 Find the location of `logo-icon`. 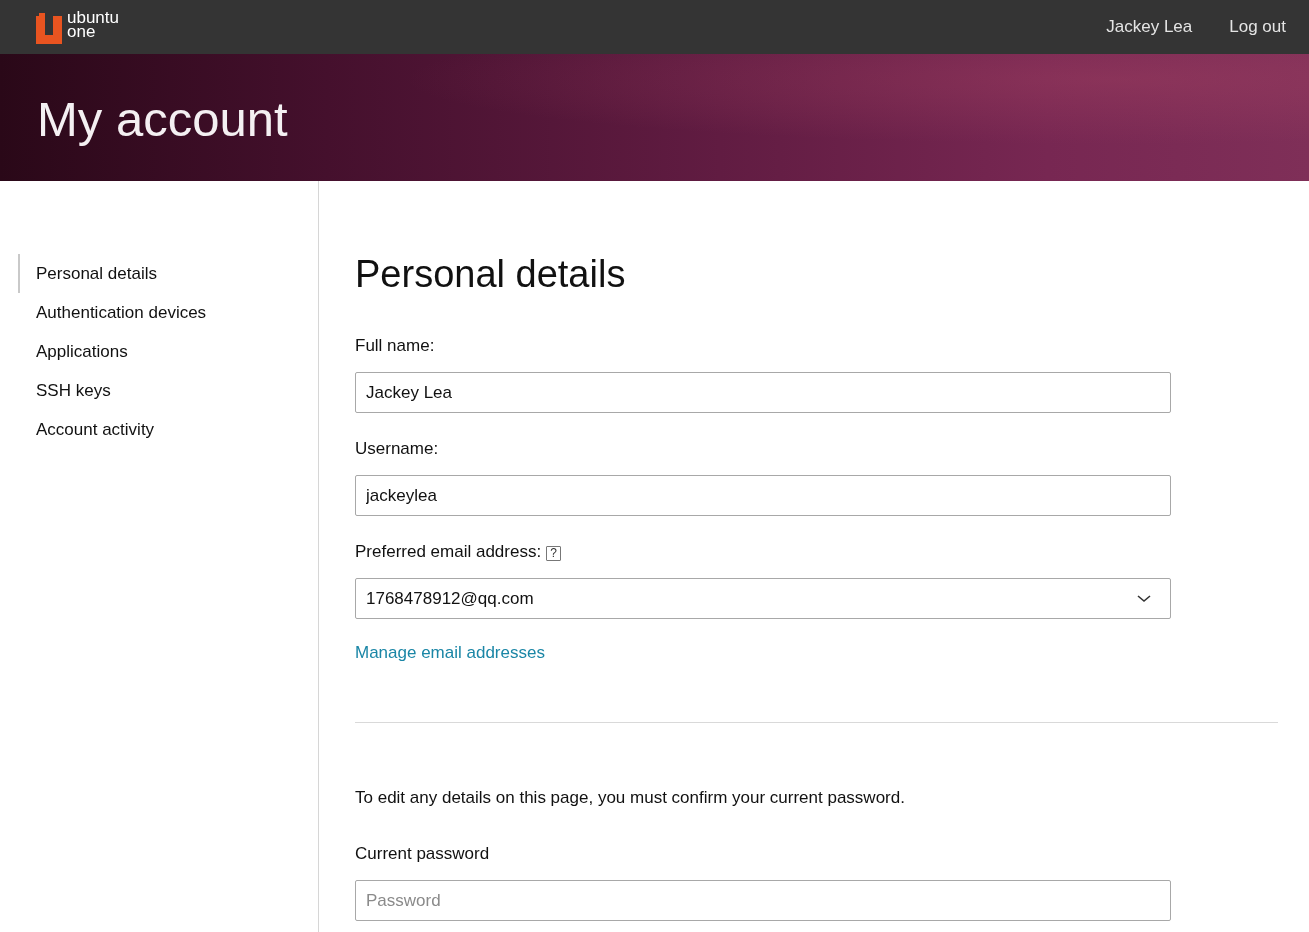

logo-icon is located at coordinates (49, 28).